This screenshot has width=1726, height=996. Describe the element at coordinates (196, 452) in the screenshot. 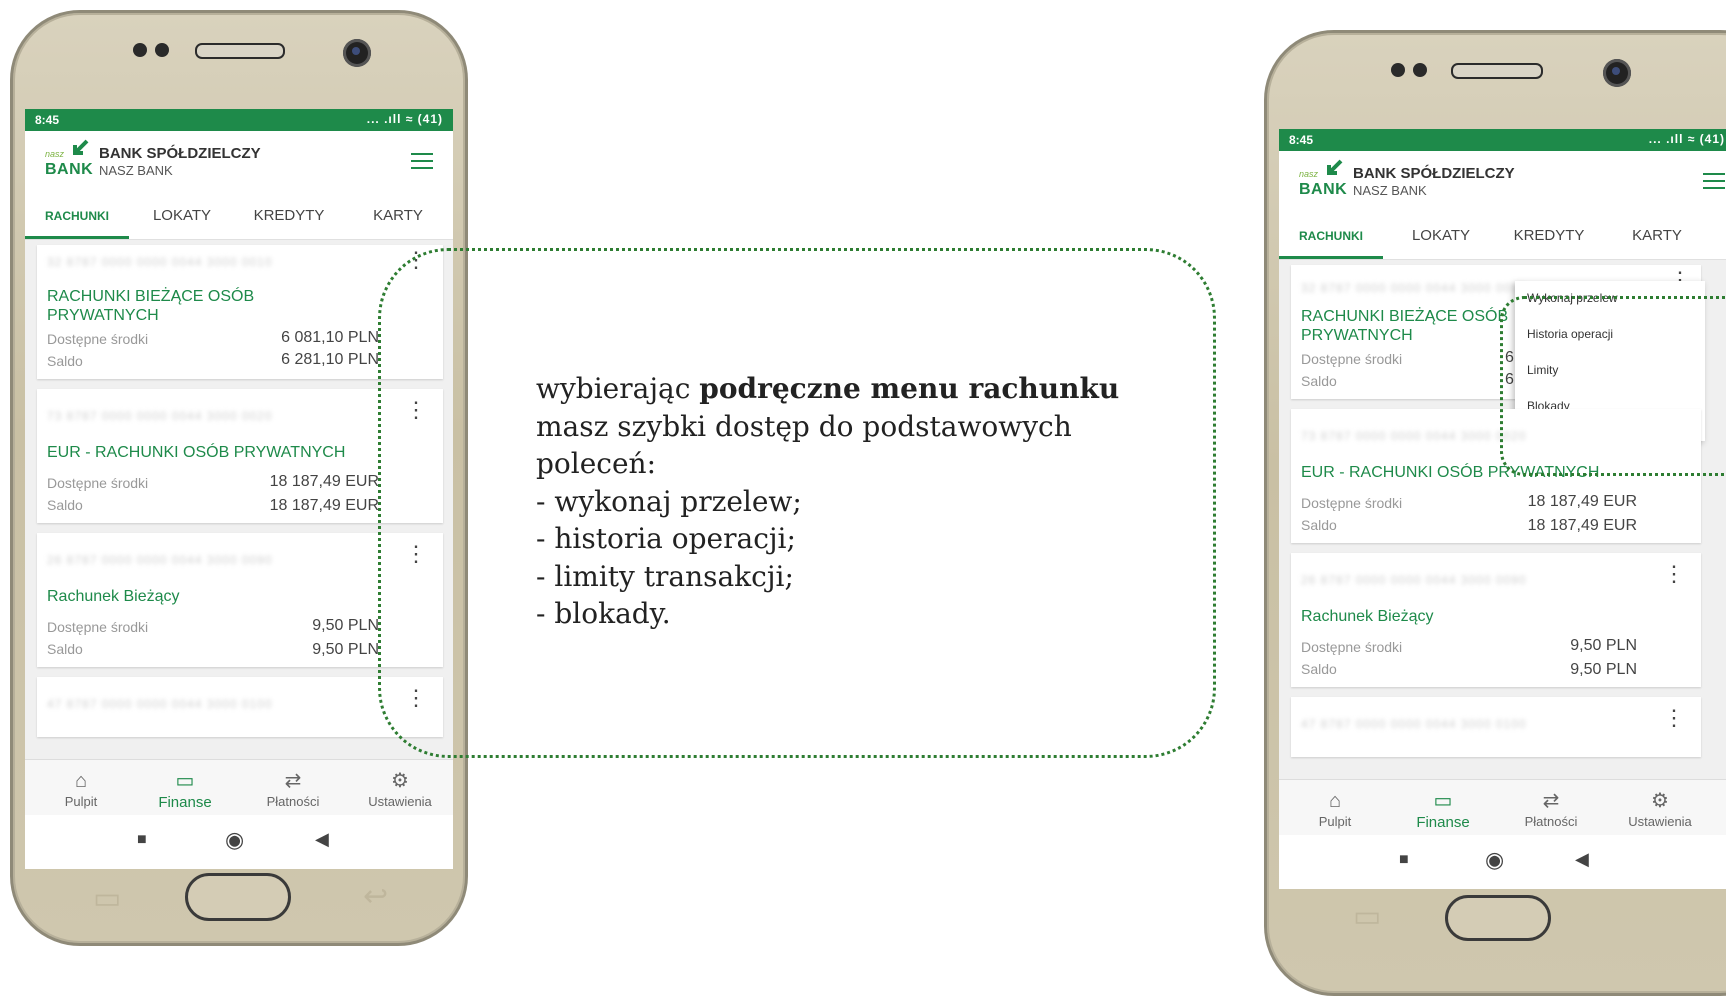

I see `account-name: EUR - RACHUNKI OSÓB PRYWATNYCH` at that location.